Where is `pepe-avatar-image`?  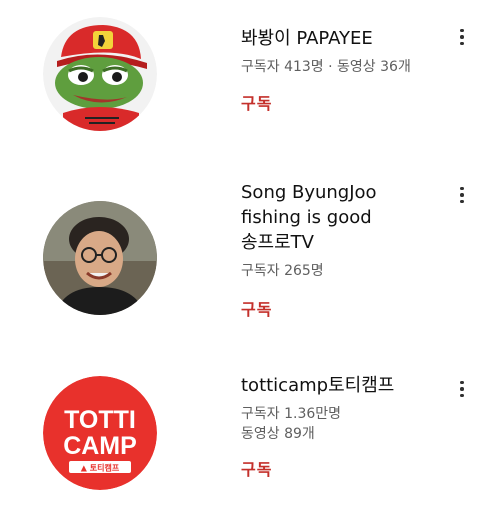
pepe-avatar-image is located at coordinates (100, 74).